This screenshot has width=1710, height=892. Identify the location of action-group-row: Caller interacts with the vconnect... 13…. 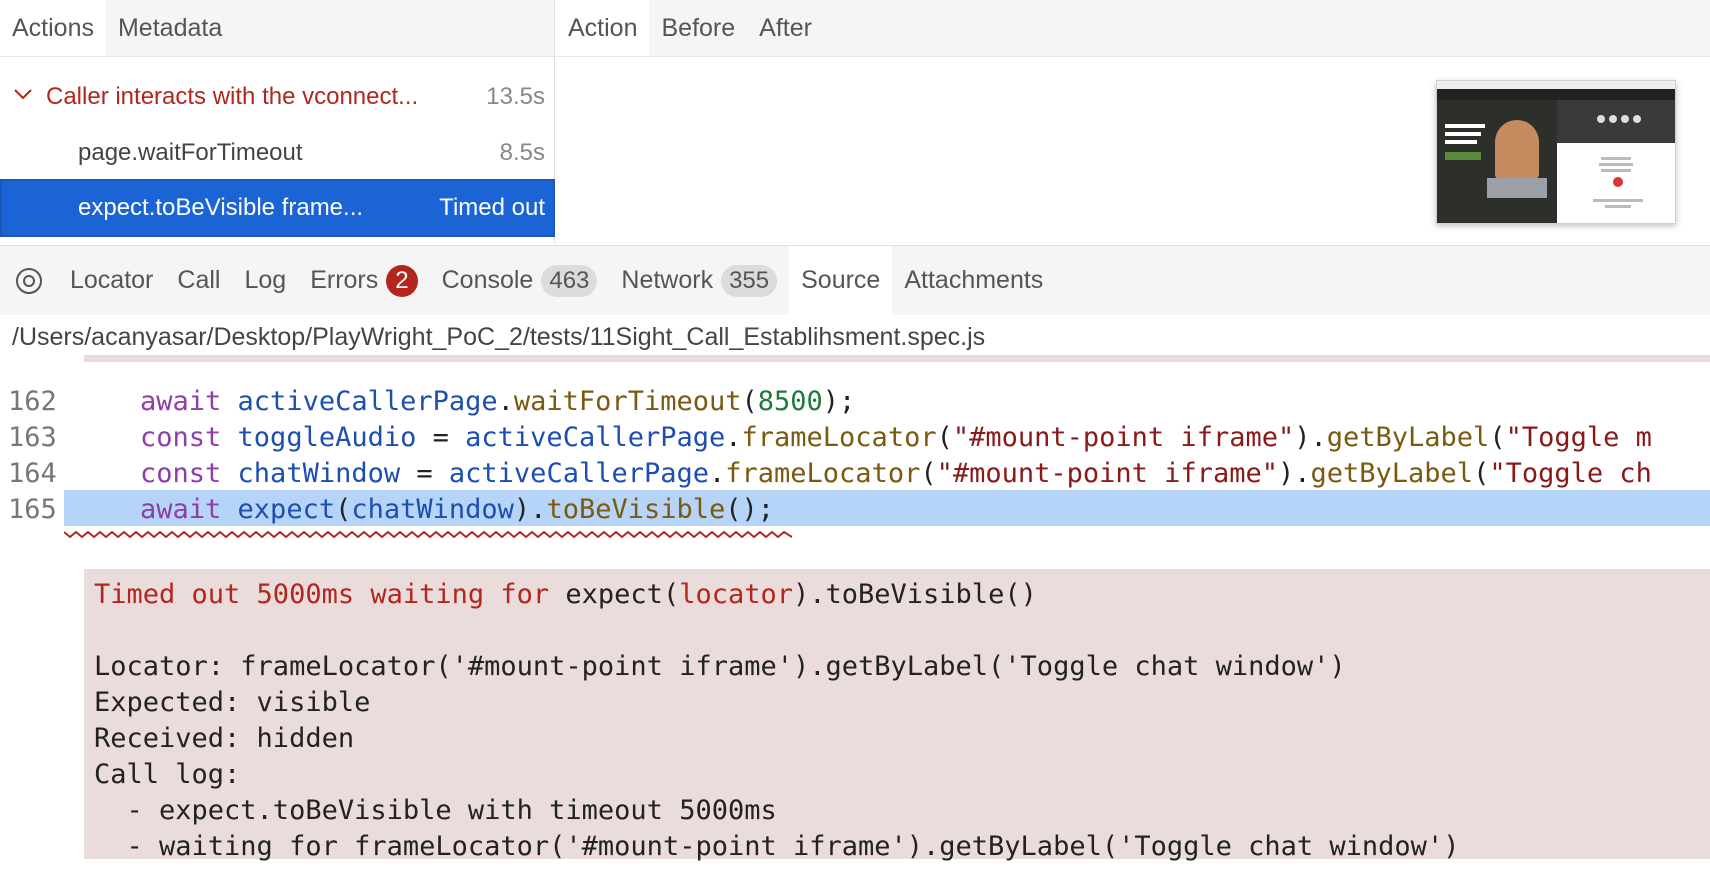
(277, 97).